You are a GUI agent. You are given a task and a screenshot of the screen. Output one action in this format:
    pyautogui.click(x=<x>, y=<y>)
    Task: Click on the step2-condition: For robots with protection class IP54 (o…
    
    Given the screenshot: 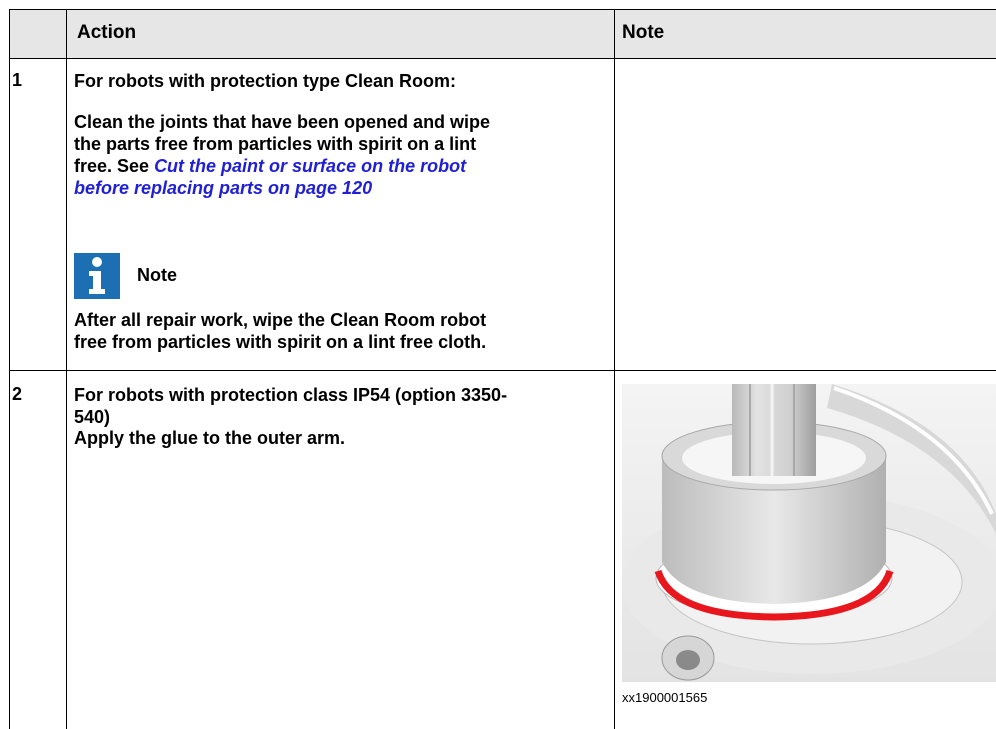 What is the action you would take?
    pyautogui.click(x=290, y=406)
    